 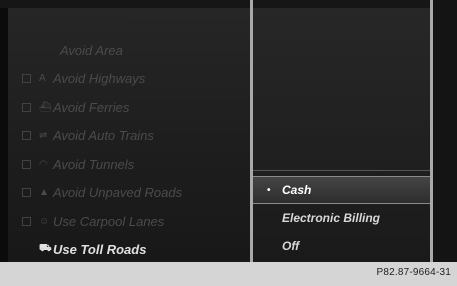 What do you see at coordinates (331, 218) in the screenshot?
I see `toll-option-electronic-billing-label: Electronic Billing` at bounding box center [331, 218].